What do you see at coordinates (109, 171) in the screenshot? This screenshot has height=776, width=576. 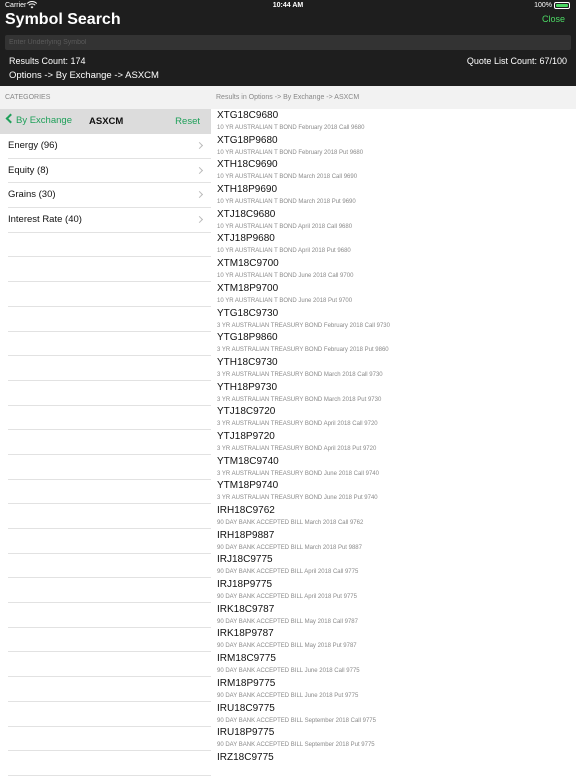 I see `category-item: Equity (8)` at bounding box center [109, 171].